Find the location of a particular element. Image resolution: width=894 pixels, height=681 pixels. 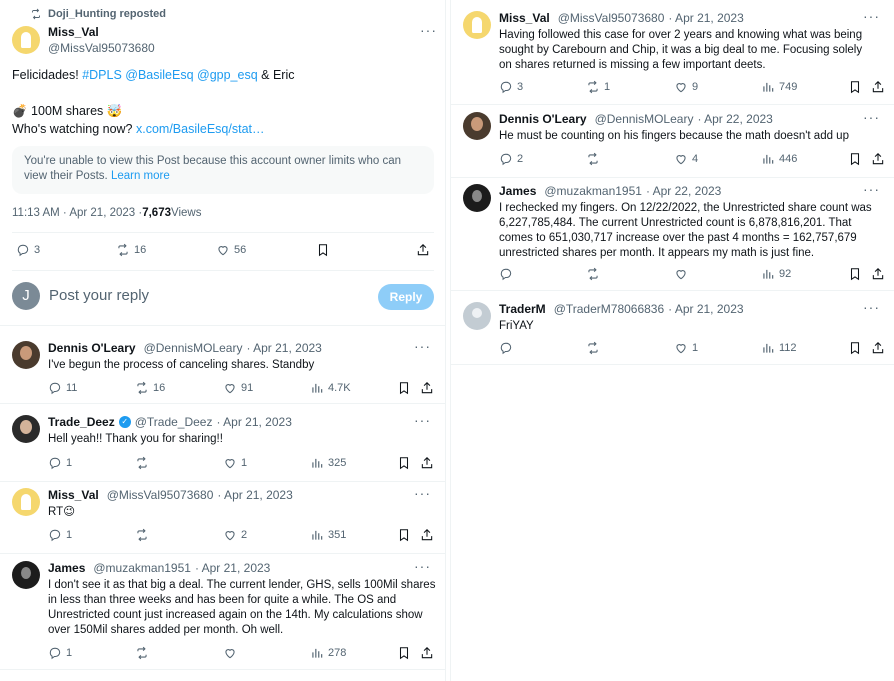

views-button: 92 is located at coordinates (776, 274).